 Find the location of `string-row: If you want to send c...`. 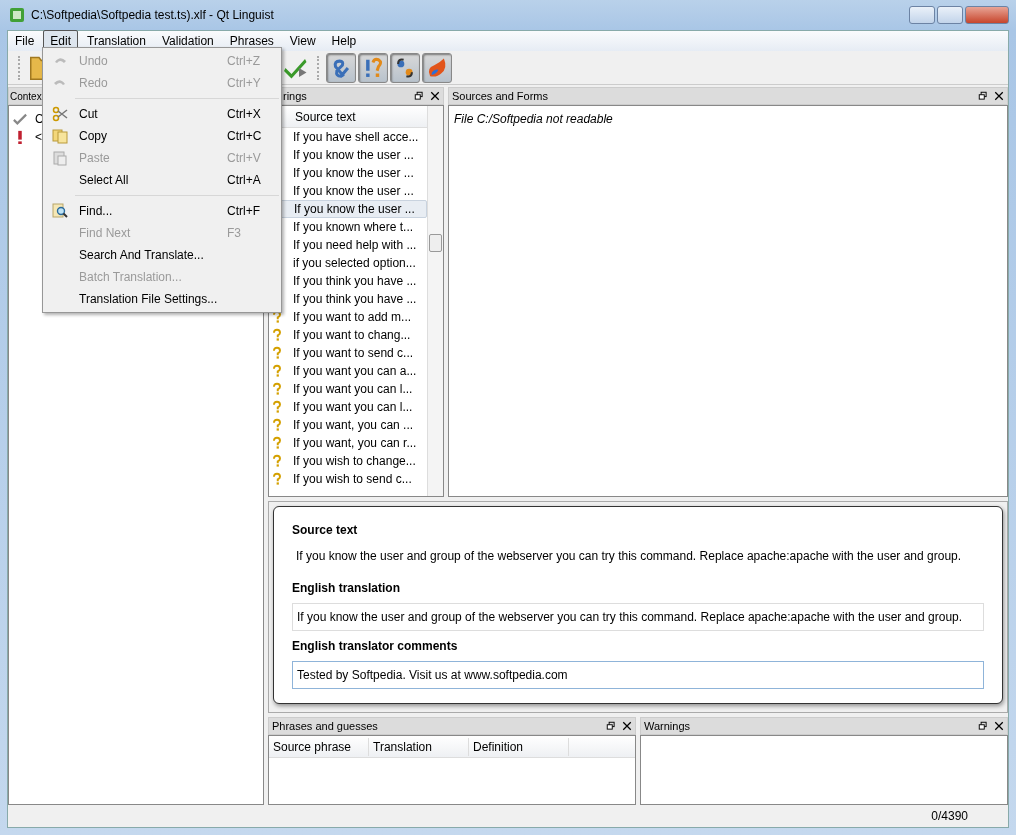

string-row: If you want to send c... is located at coordinates (348, 353).